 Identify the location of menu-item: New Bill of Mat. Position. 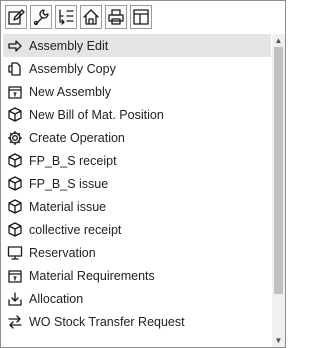
(137, 114).